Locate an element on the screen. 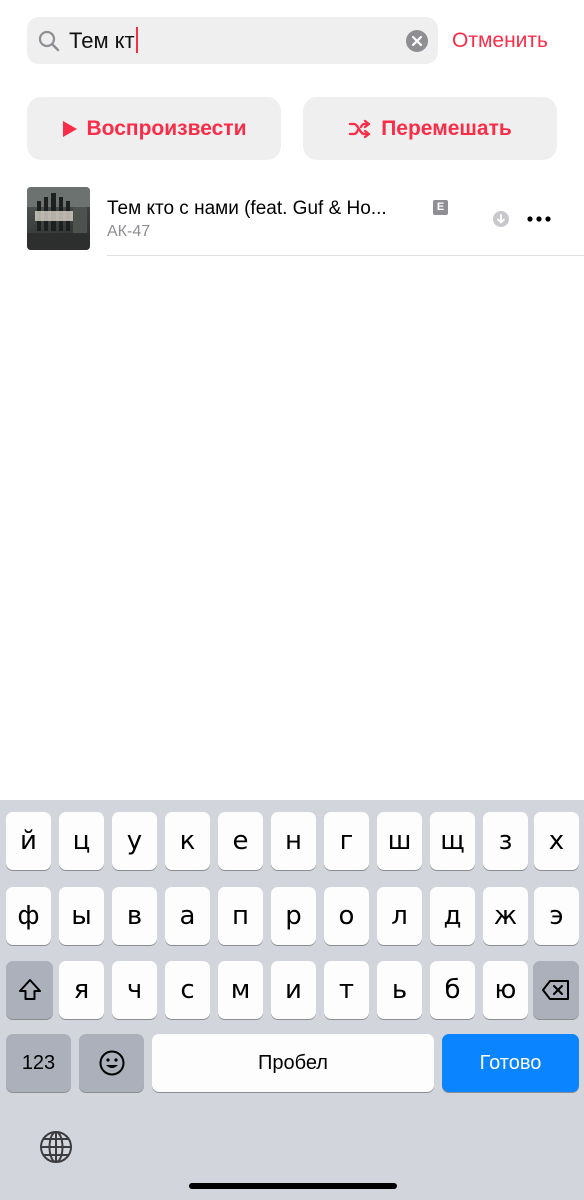 This screenshot has height=1200, width=584. key: т is located at coordinates (346, 990).